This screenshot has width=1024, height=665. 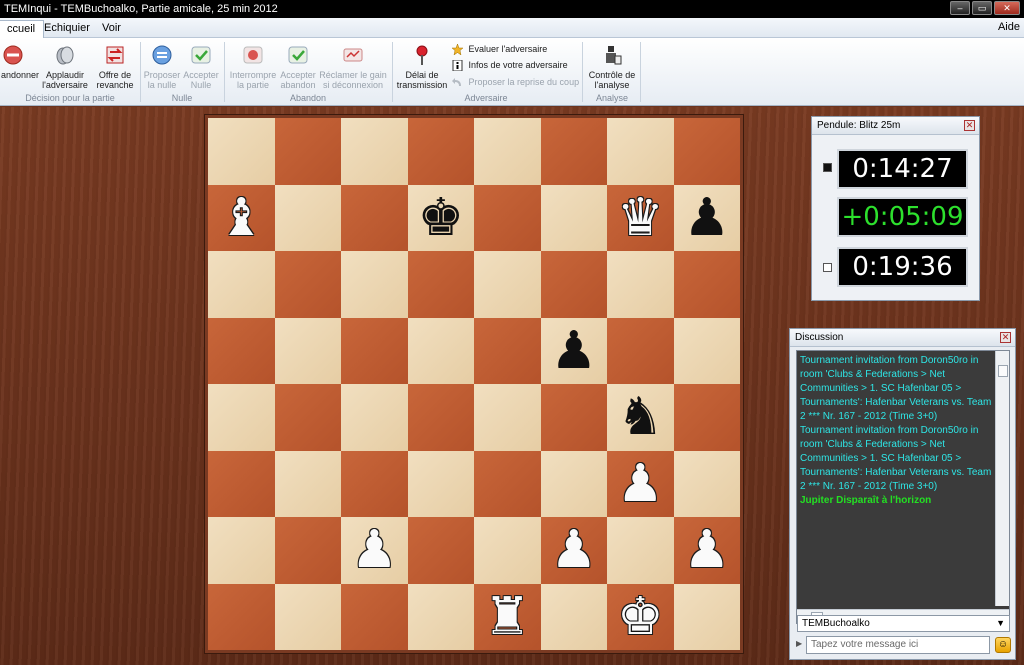 What do you see at coordinates (374, 284) in the screenshot?
I see `square-c6` at bounding box center [374, 284].